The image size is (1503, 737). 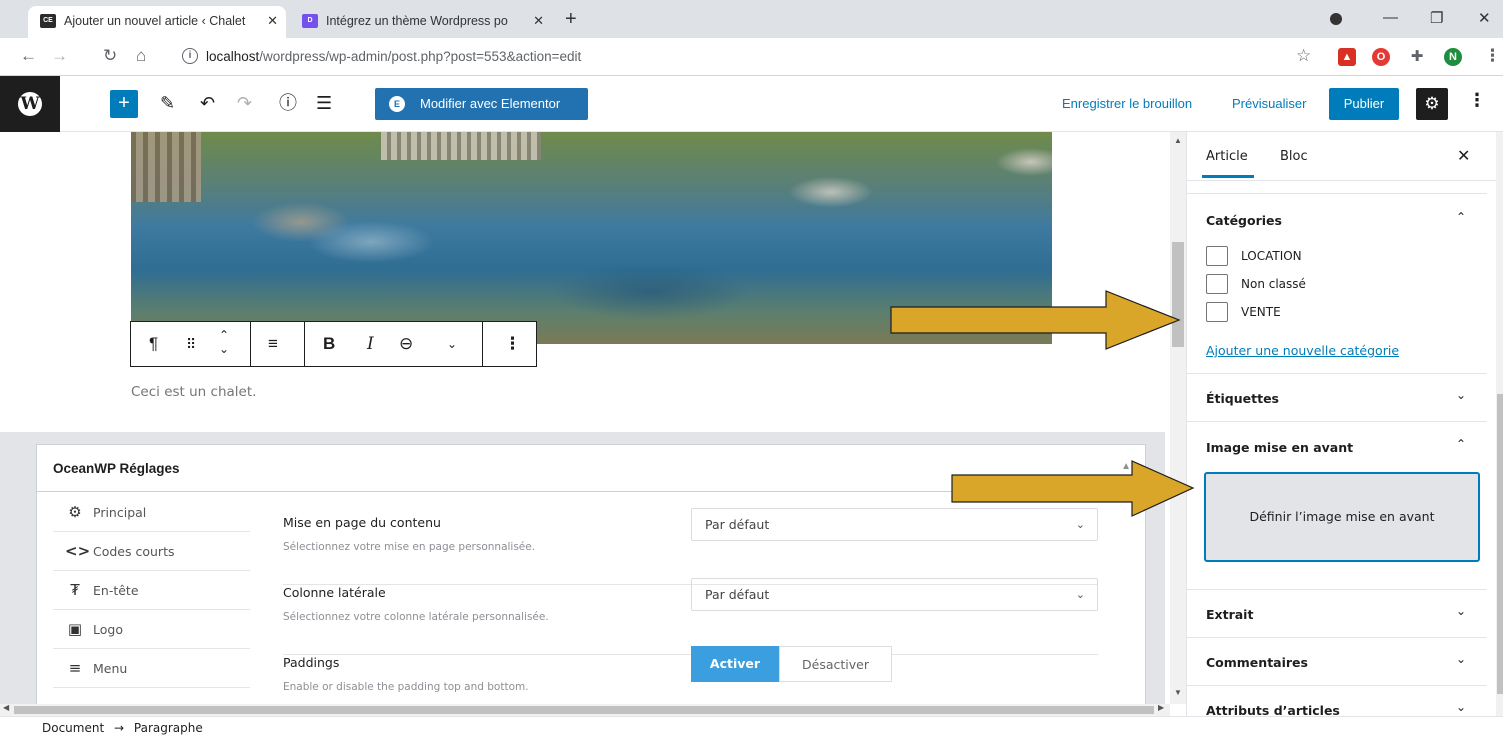 I want to click on pdf-extension-icon: ▲, so click(x=1347, y=57).